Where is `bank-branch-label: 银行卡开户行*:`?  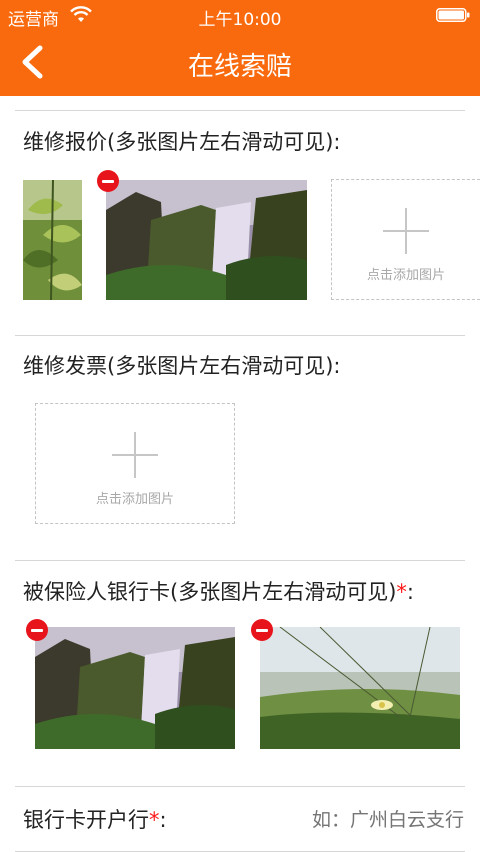 bank-branch-label: 银行卡开户行*: is located at coordinates (95, 819).